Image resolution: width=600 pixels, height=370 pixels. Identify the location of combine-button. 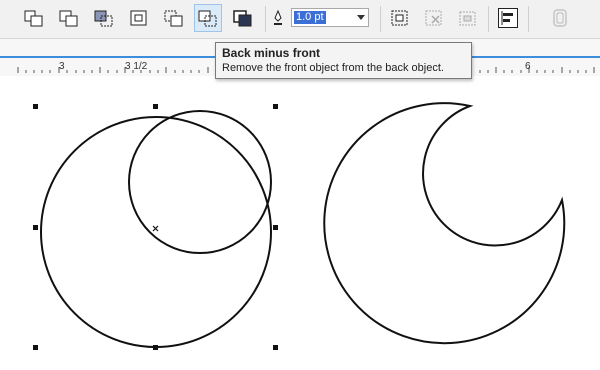
(400, 18).